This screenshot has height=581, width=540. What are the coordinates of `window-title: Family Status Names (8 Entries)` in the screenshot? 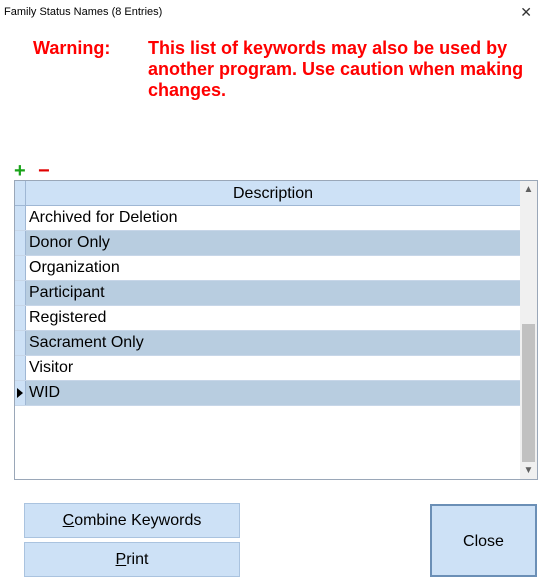 It's located at (83, 12).